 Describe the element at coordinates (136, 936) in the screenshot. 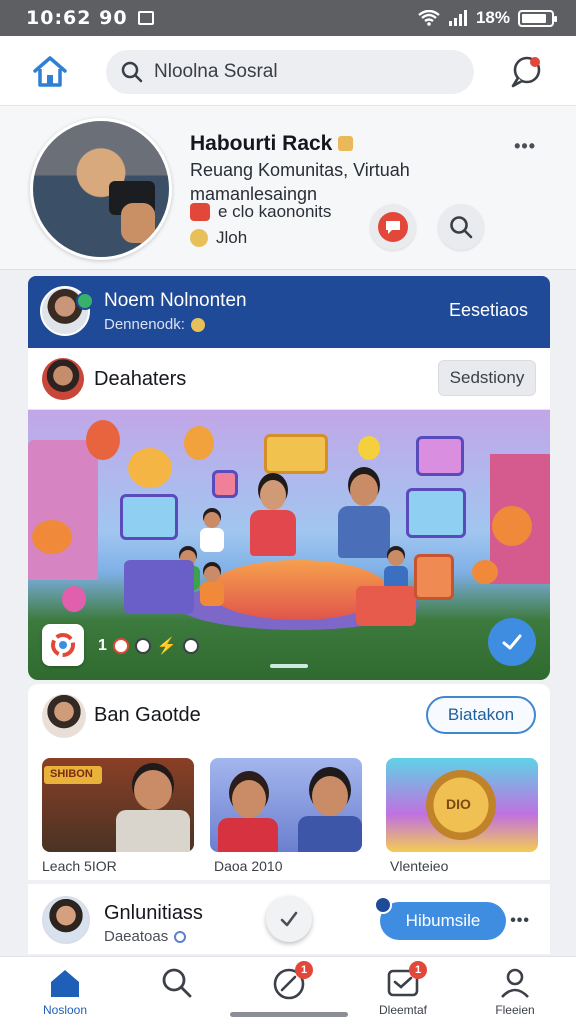

I see `group-subtitle-text: Daeatoas` at that location.